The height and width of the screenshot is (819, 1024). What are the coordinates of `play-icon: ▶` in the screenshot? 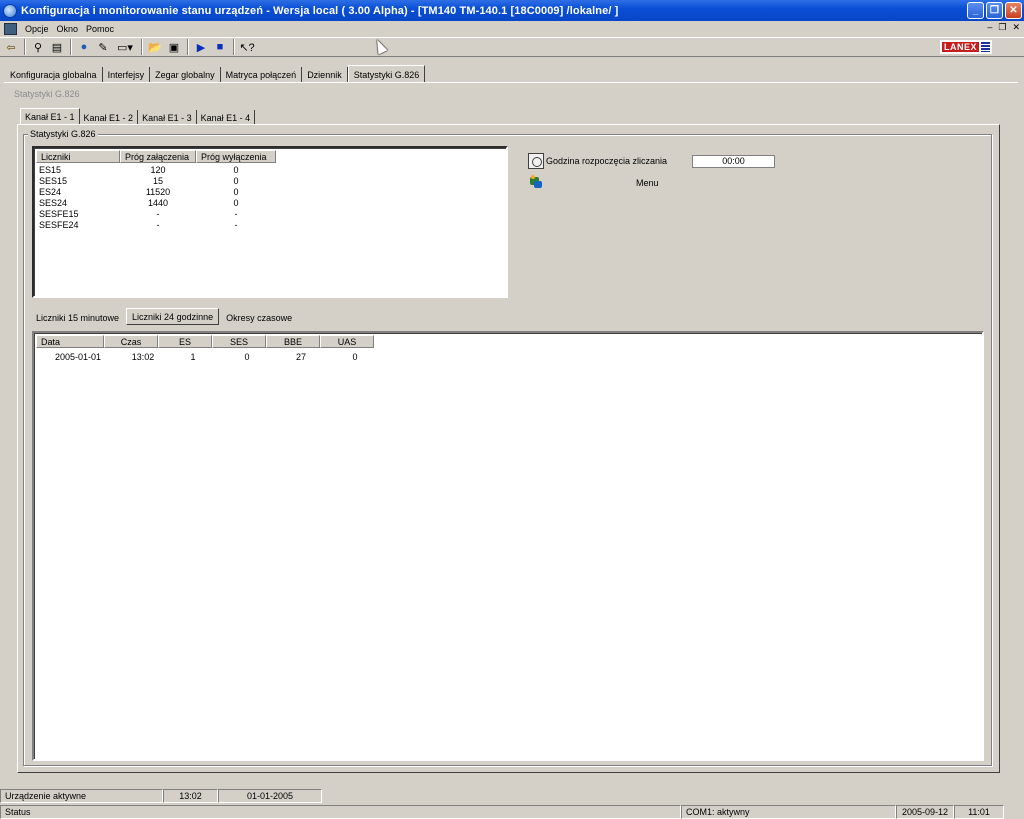 It's located at (201, 47).